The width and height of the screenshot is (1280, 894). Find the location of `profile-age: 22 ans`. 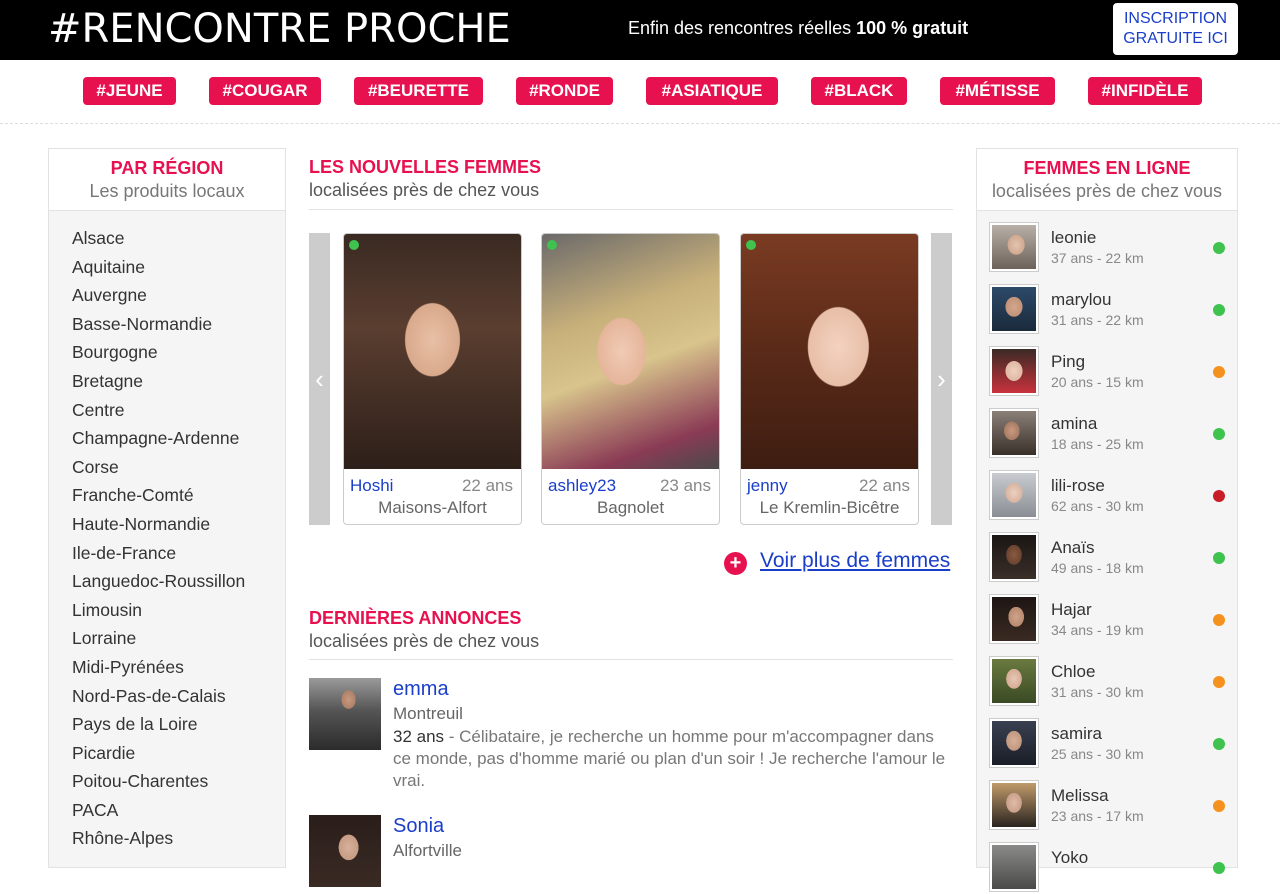

profile-age: 22 ans is located at coordinates (884, 485).